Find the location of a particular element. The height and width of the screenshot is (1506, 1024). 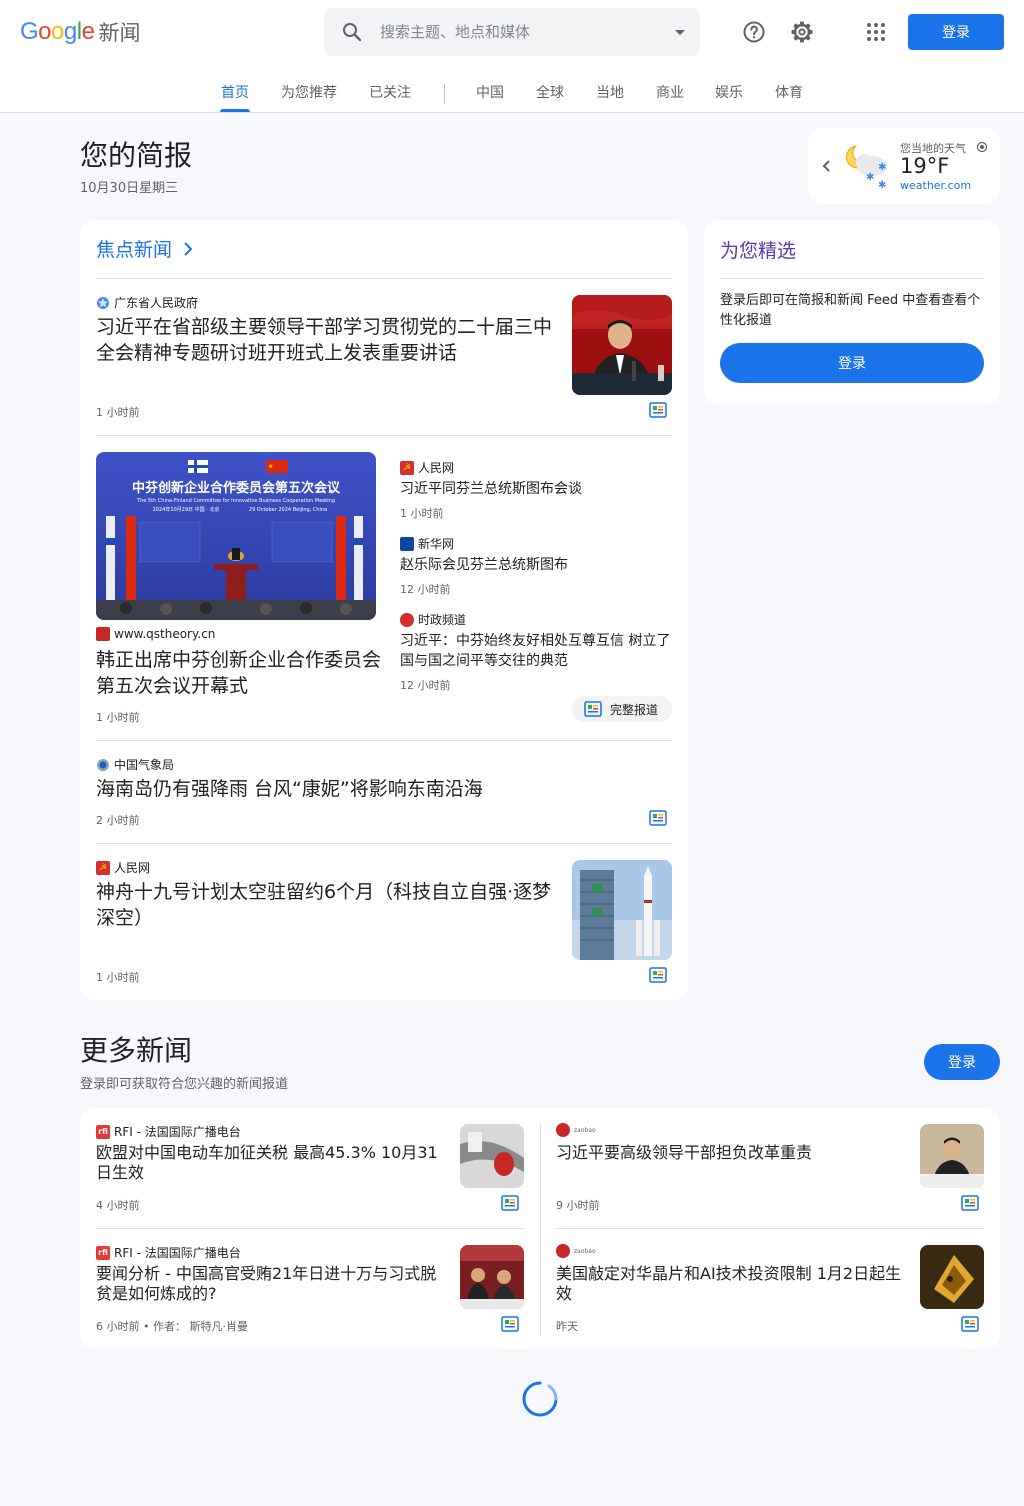

story-headline: 习近平要高级领导干部担负改革重责 is located at coordinates (731, 1153).